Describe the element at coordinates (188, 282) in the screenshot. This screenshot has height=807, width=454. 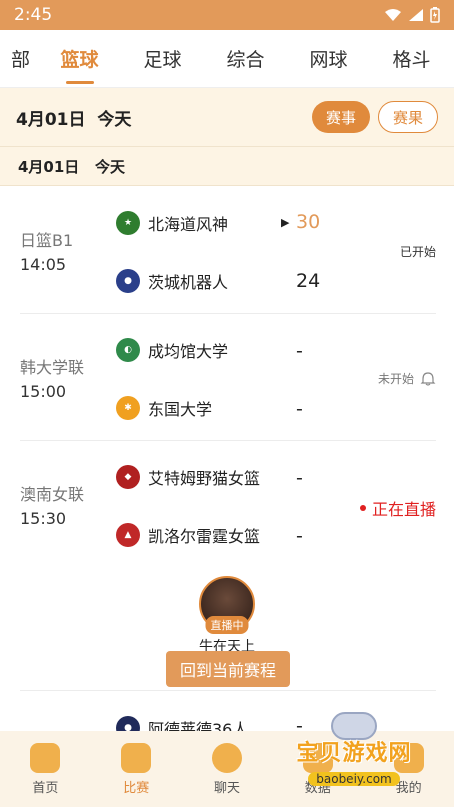
I see `away-team-name: 茨城机器人` at that location.